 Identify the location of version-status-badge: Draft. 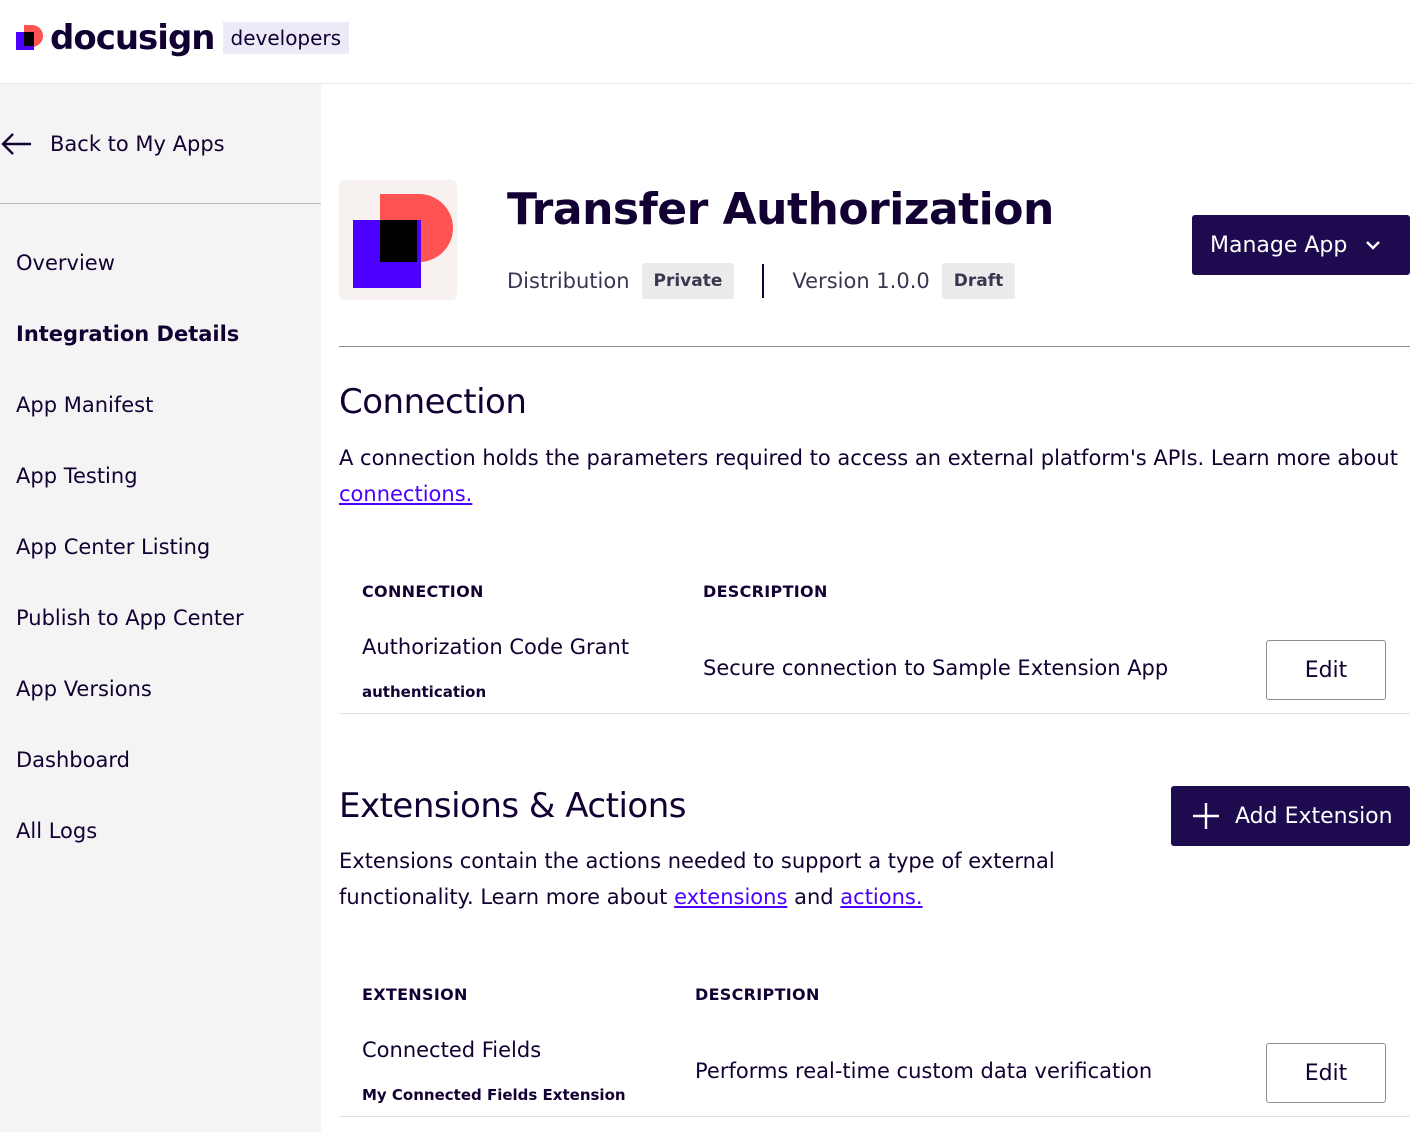
(978, 281).